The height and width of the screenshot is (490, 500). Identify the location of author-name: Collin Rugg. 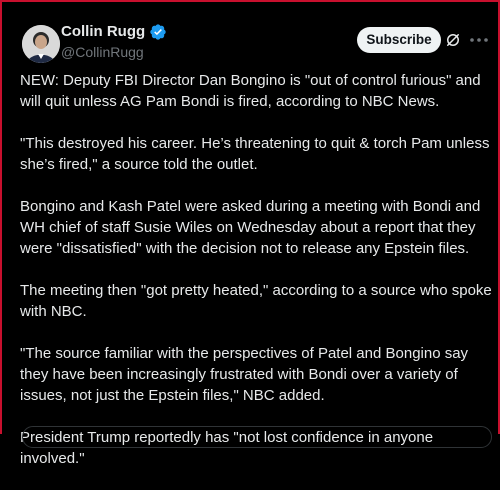
(103, 32).